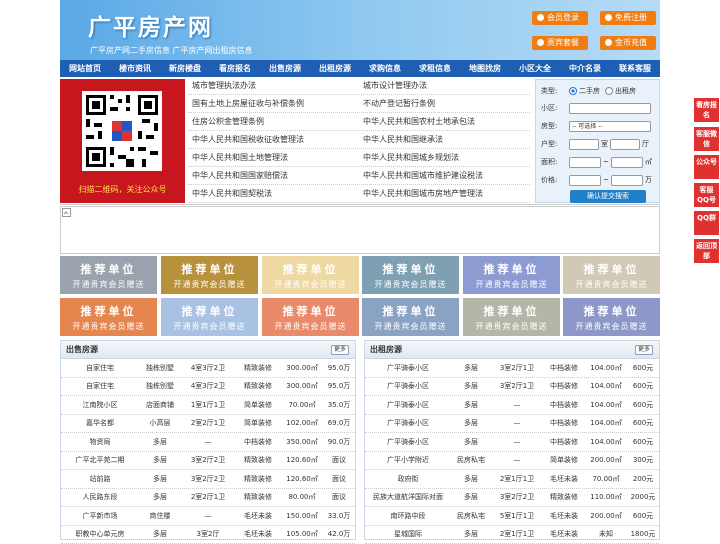 The height and width of the screenshot is (544, 720). I want to click on listing-cell: 3室2厅, so click(208, 534).